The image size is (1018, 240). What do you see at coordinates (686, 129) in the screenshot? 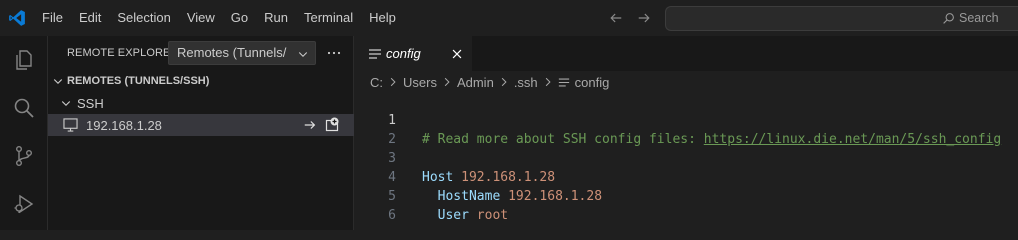
I see `code-line: 2` at bounding box center [686, 129].